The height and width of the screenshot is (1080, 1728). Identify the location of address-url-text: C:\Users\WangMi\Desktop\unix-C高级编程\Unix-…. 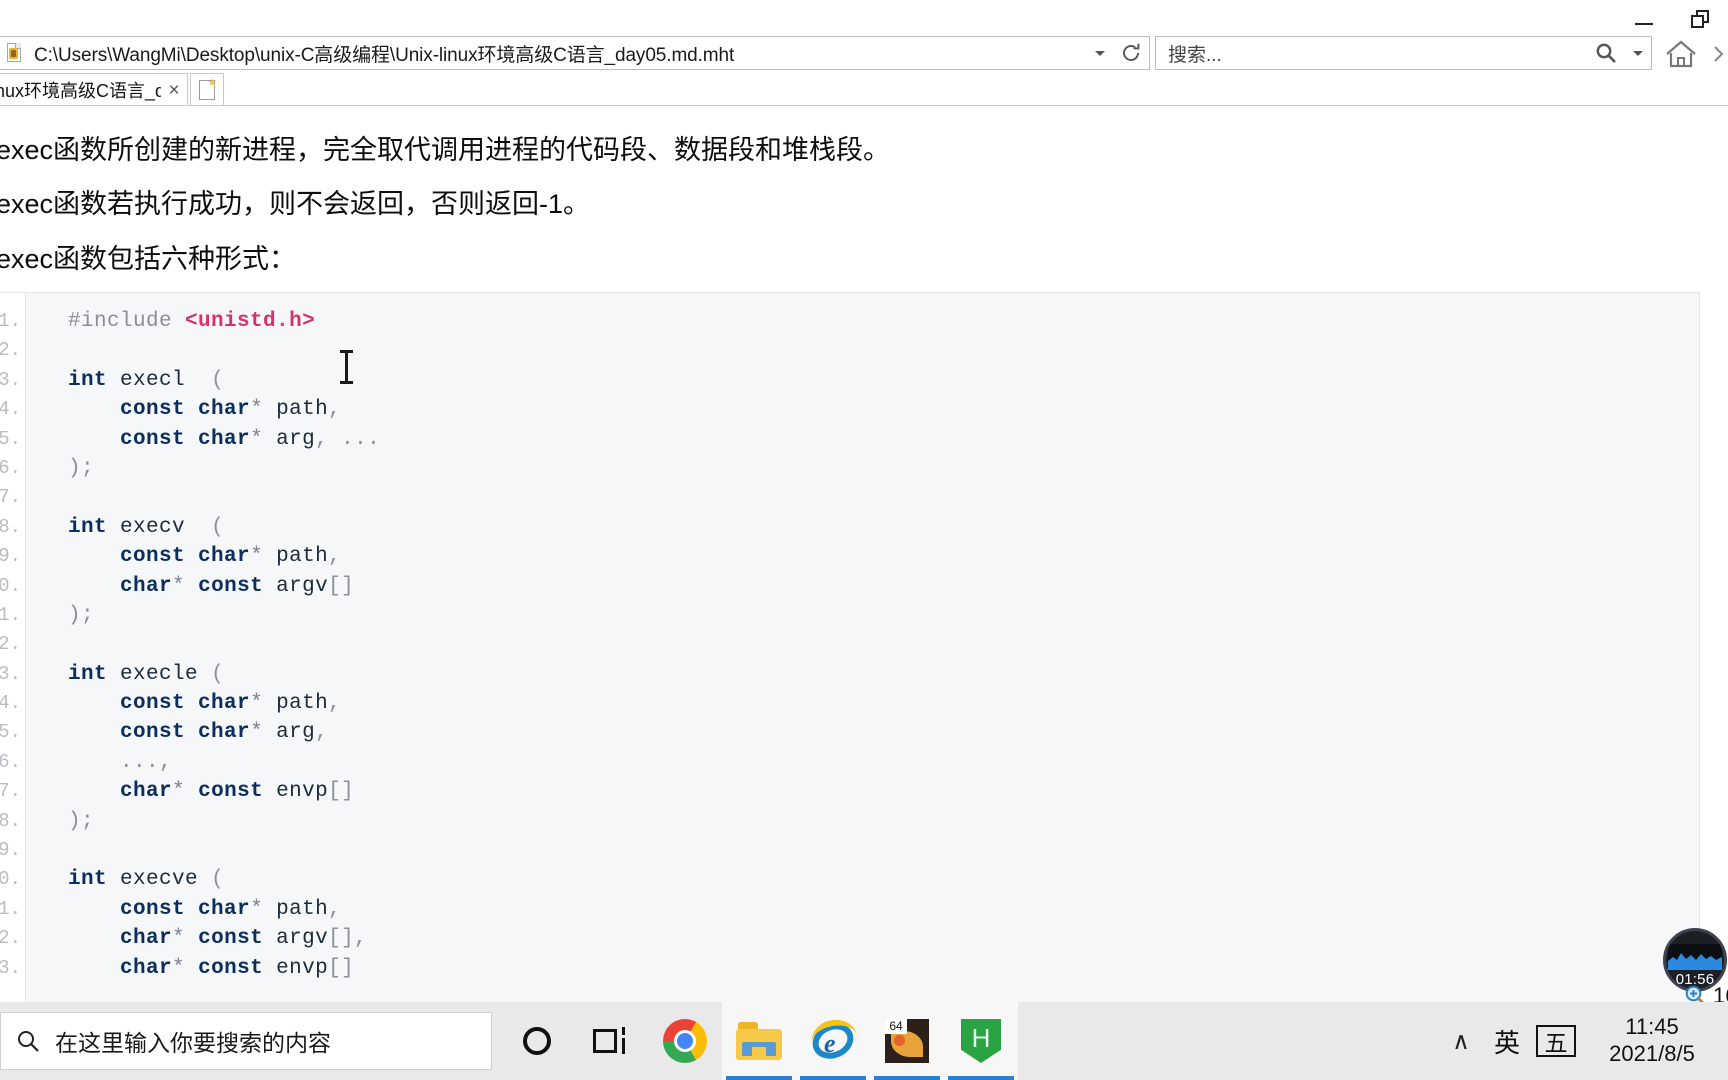
(559, 53).